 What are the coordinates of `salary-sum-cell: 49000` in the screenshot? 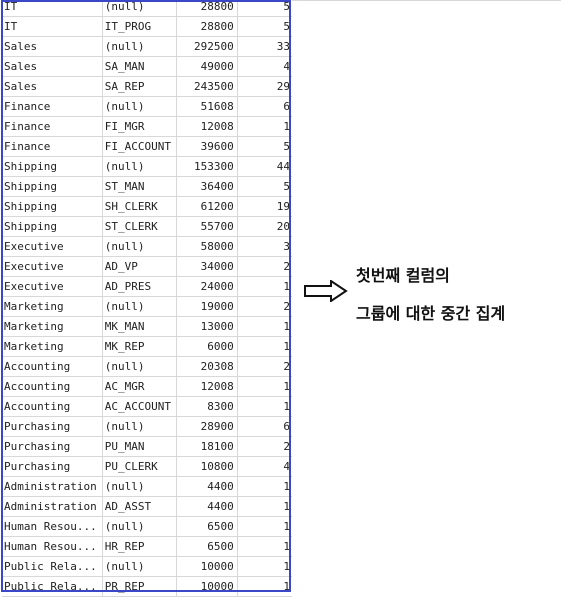 It's located at (207, 66).